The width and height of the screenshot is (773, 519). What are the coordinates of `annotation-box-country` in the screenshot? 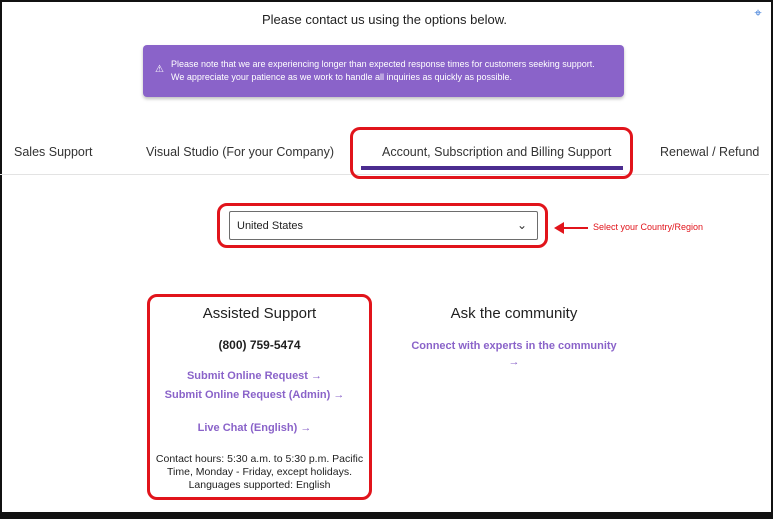 It's located at (382, 225).